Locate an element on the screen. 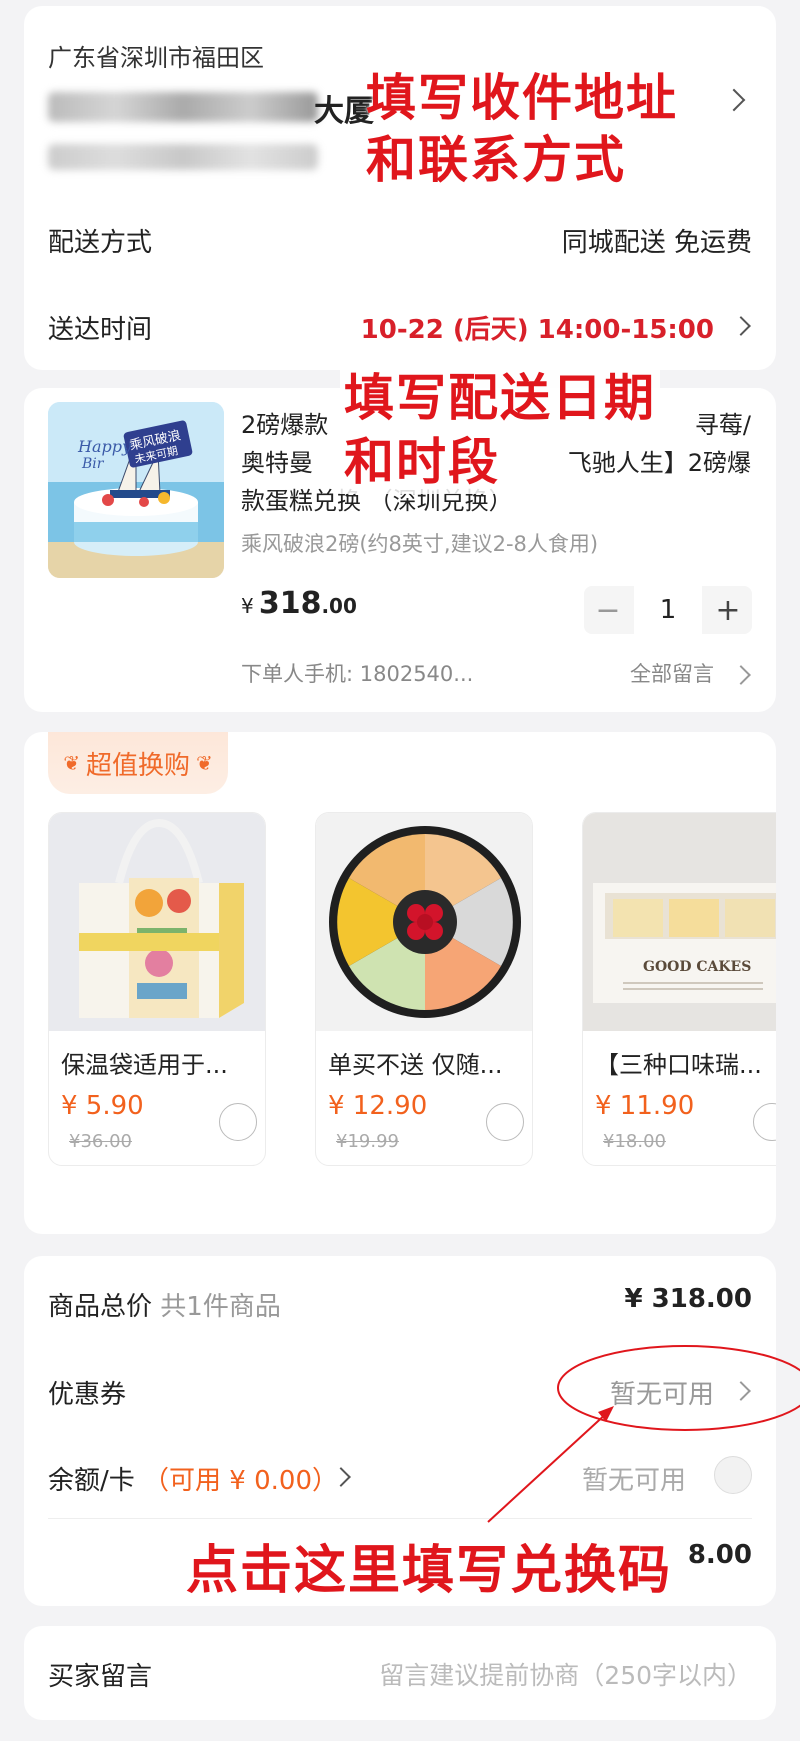 The height and width of the screenshot is (1741, 800). remark-card: 买家留言 留言建议提前协商（250字以内） is located at coordinates (400, 1673).